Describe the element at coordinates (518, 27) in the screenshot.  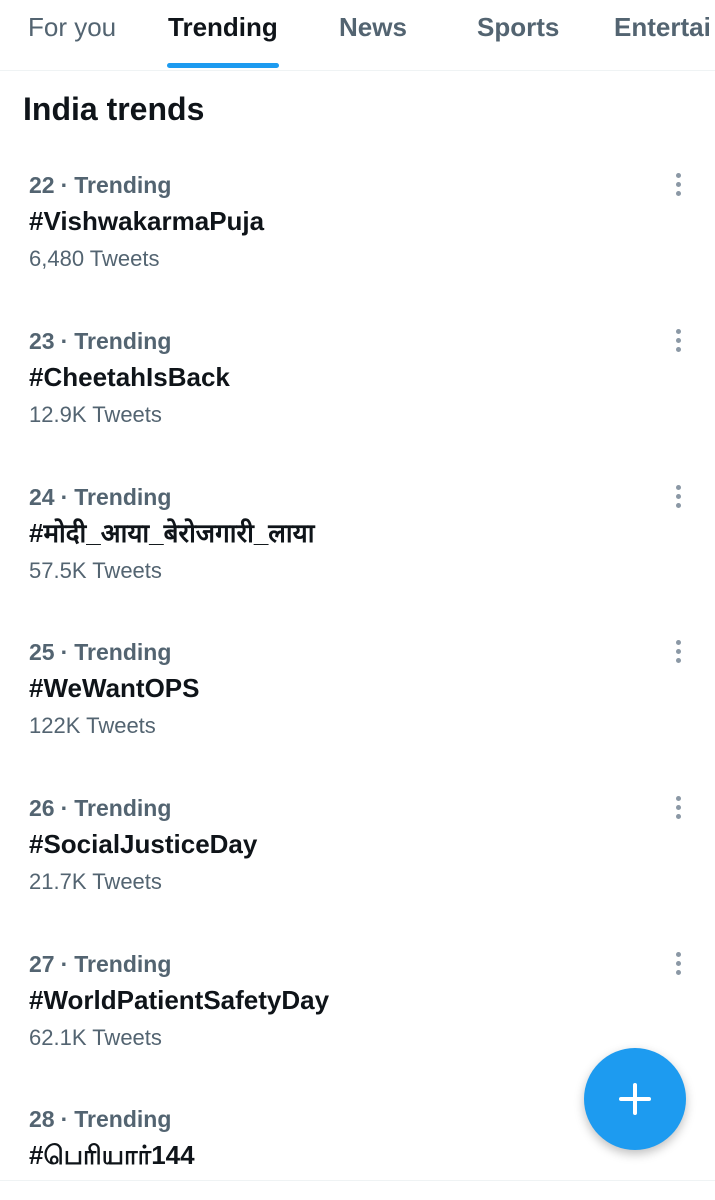
I see `tab-sports: Sports` at that location.